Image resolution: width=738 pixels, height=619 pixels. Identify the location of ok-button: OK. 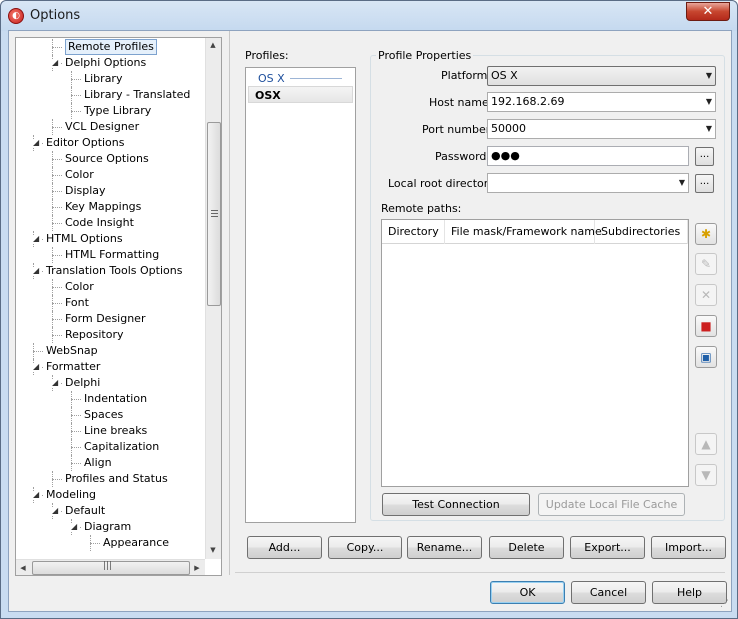
(527, 592).